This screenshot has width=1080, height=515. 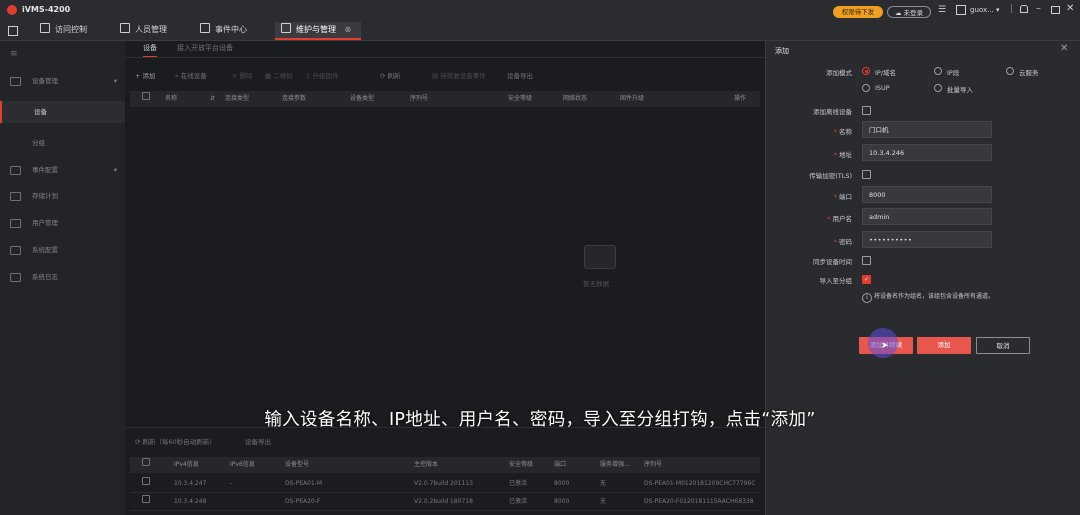 I want to click on sidebar-item-storage: 存储计划, so click(x=62, y=196).